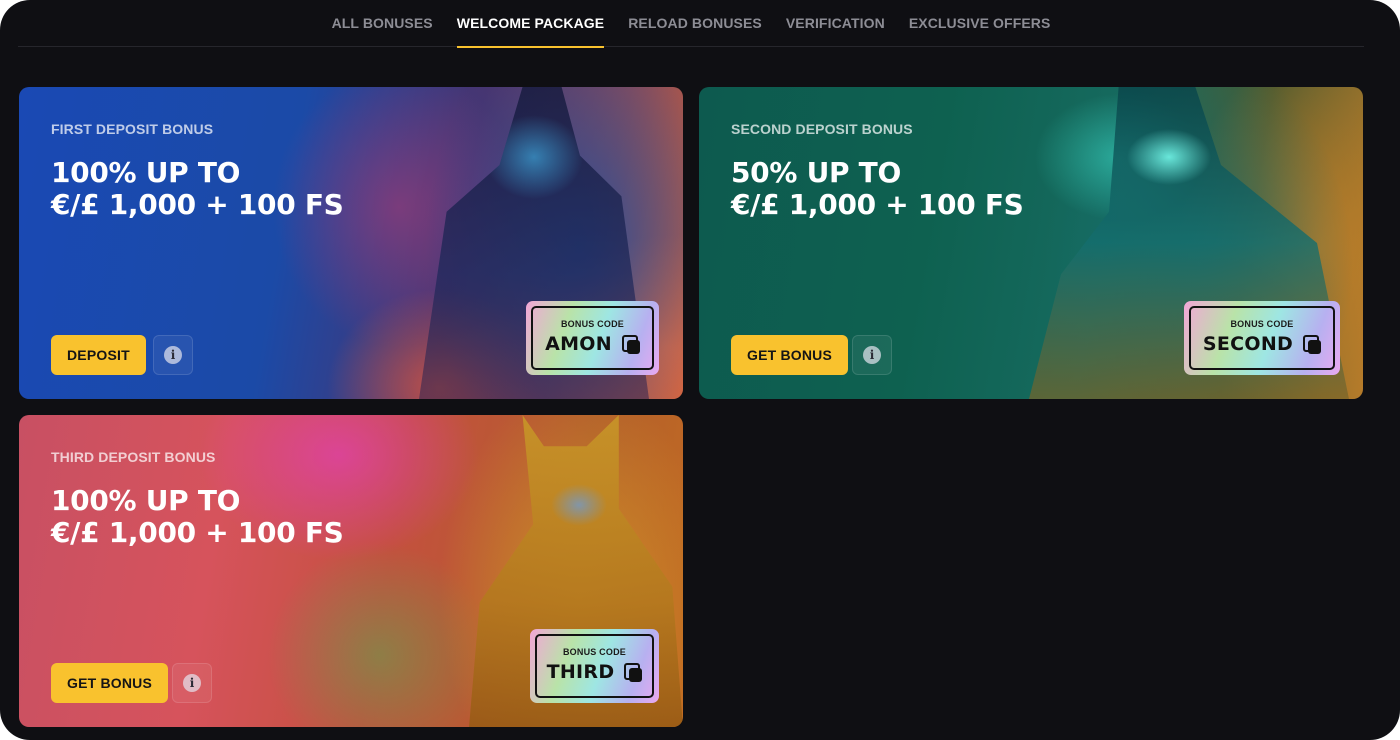 The height and width of the screenshot is (740, 1400). What do you see at coordinates (816, 172) in the screenshot?
I see `bonus-title-line-1: 50% UP TO` at bounding box center [816, 172].